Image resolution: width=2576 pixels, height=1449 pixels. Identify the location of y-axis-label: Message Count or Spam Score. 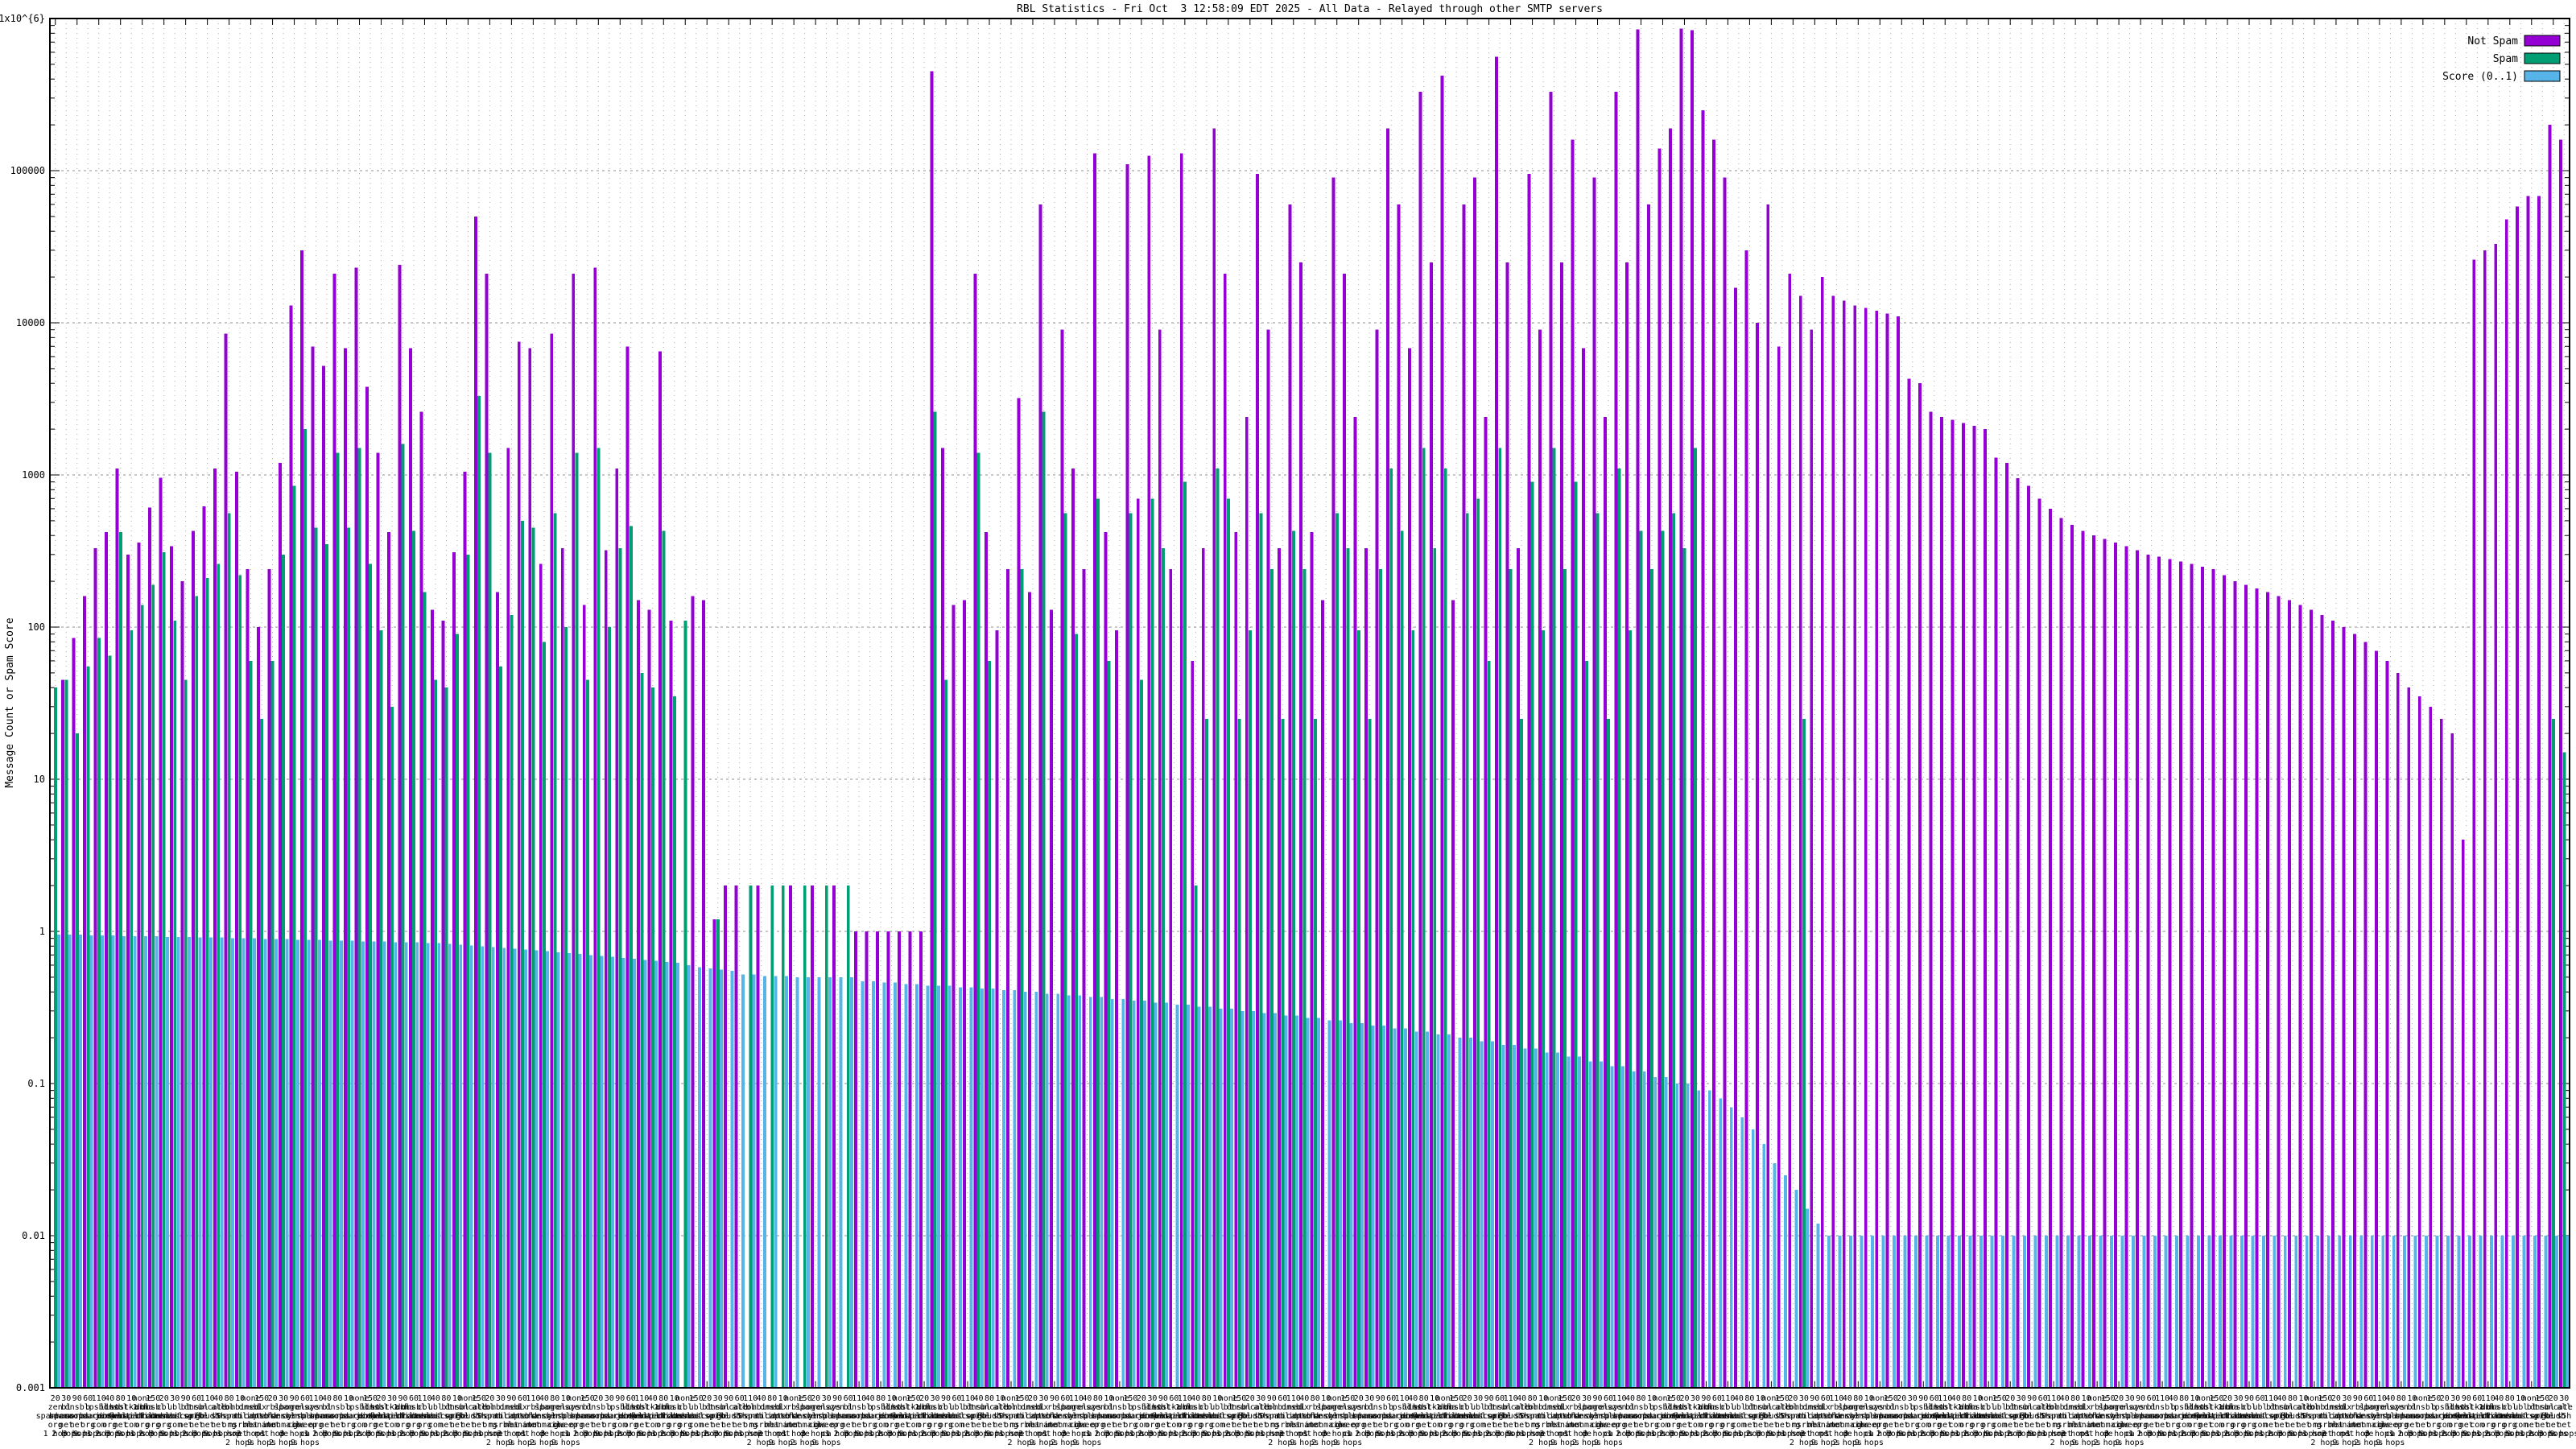
(10, 702).